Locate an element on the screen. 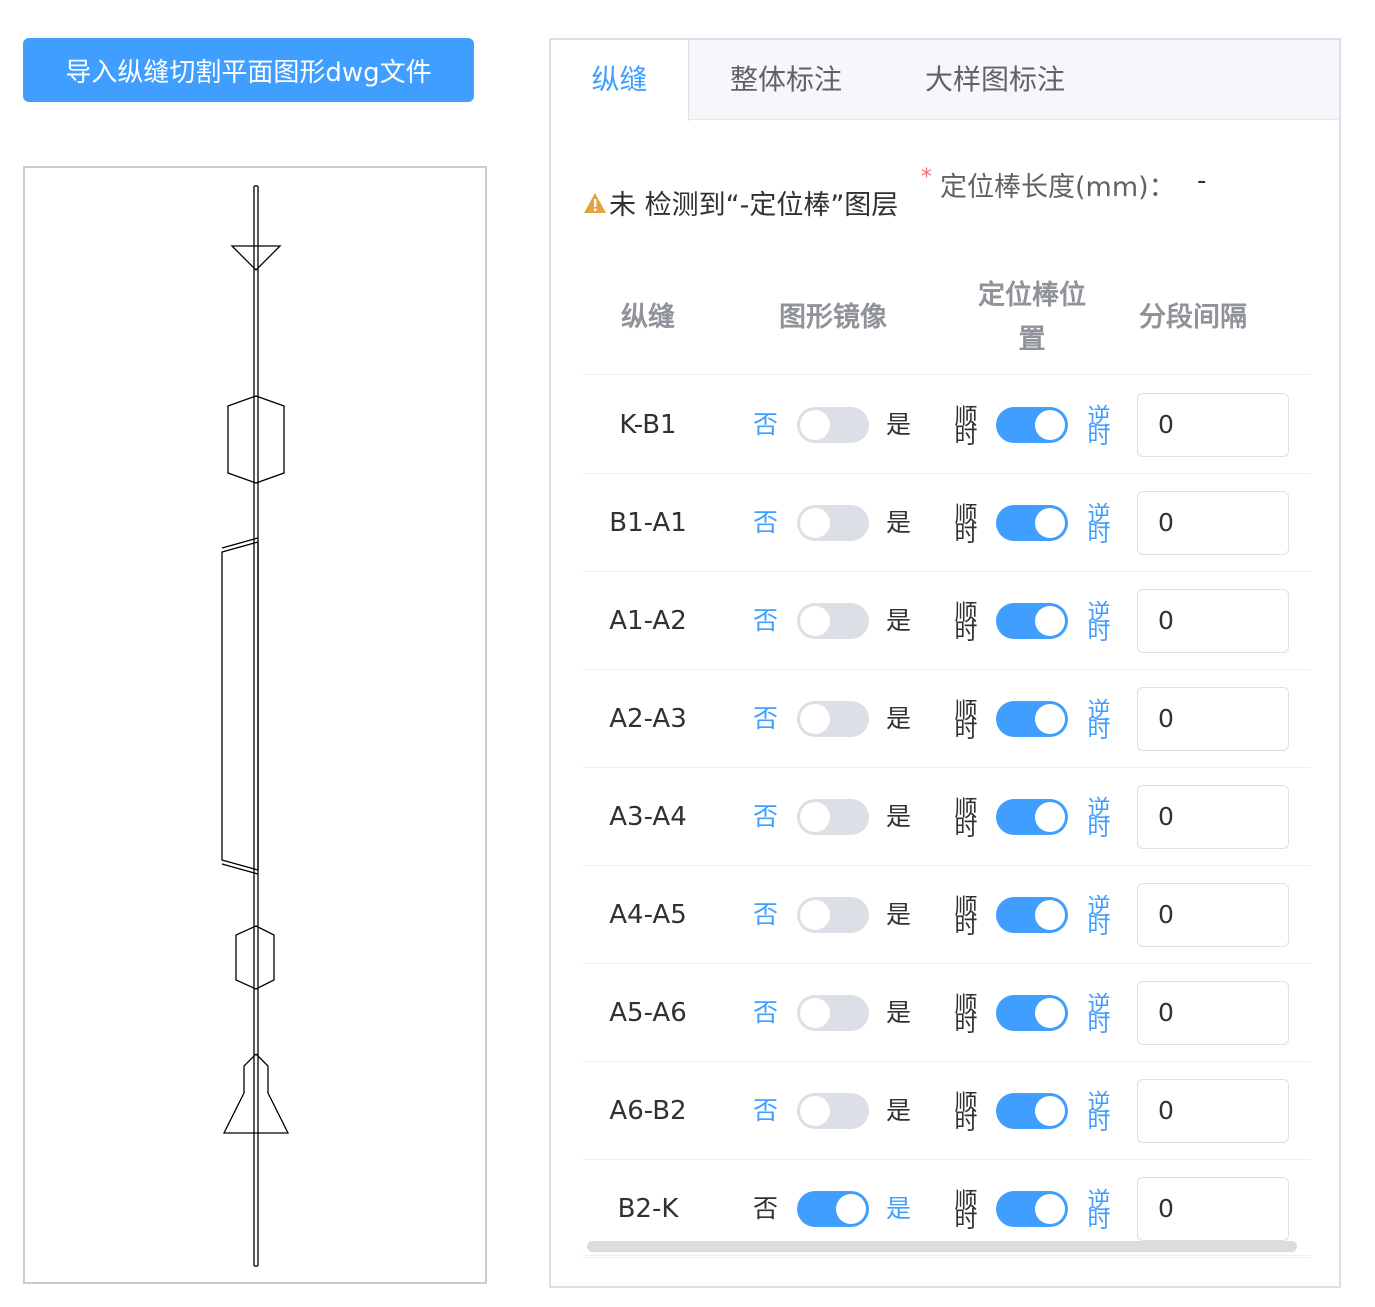 The image size is (1375, 1307). seam-name: A2-A3 is located at coordinates (648, 719).